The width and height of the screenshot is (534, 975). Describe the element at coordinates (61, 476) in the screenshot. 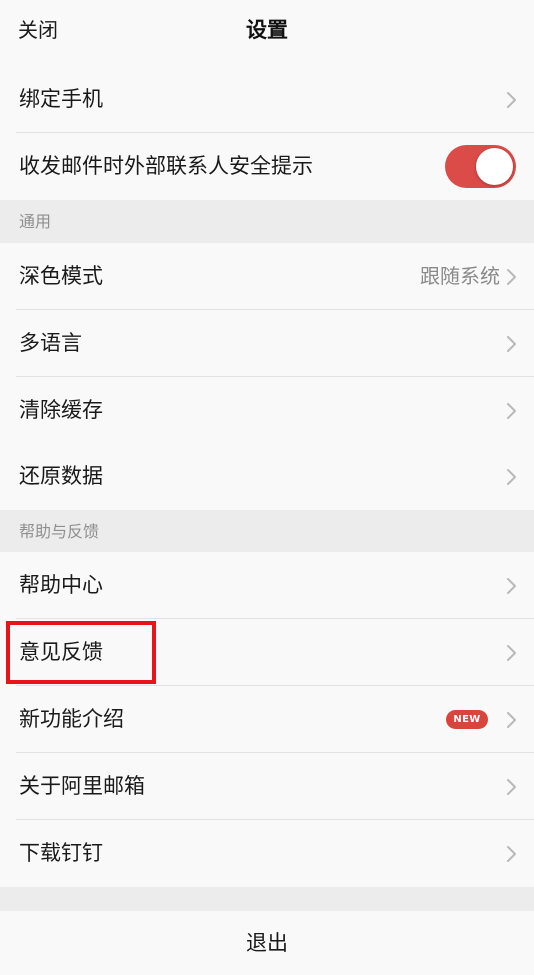

I see `restore-data-label: 还原数据` at that location.